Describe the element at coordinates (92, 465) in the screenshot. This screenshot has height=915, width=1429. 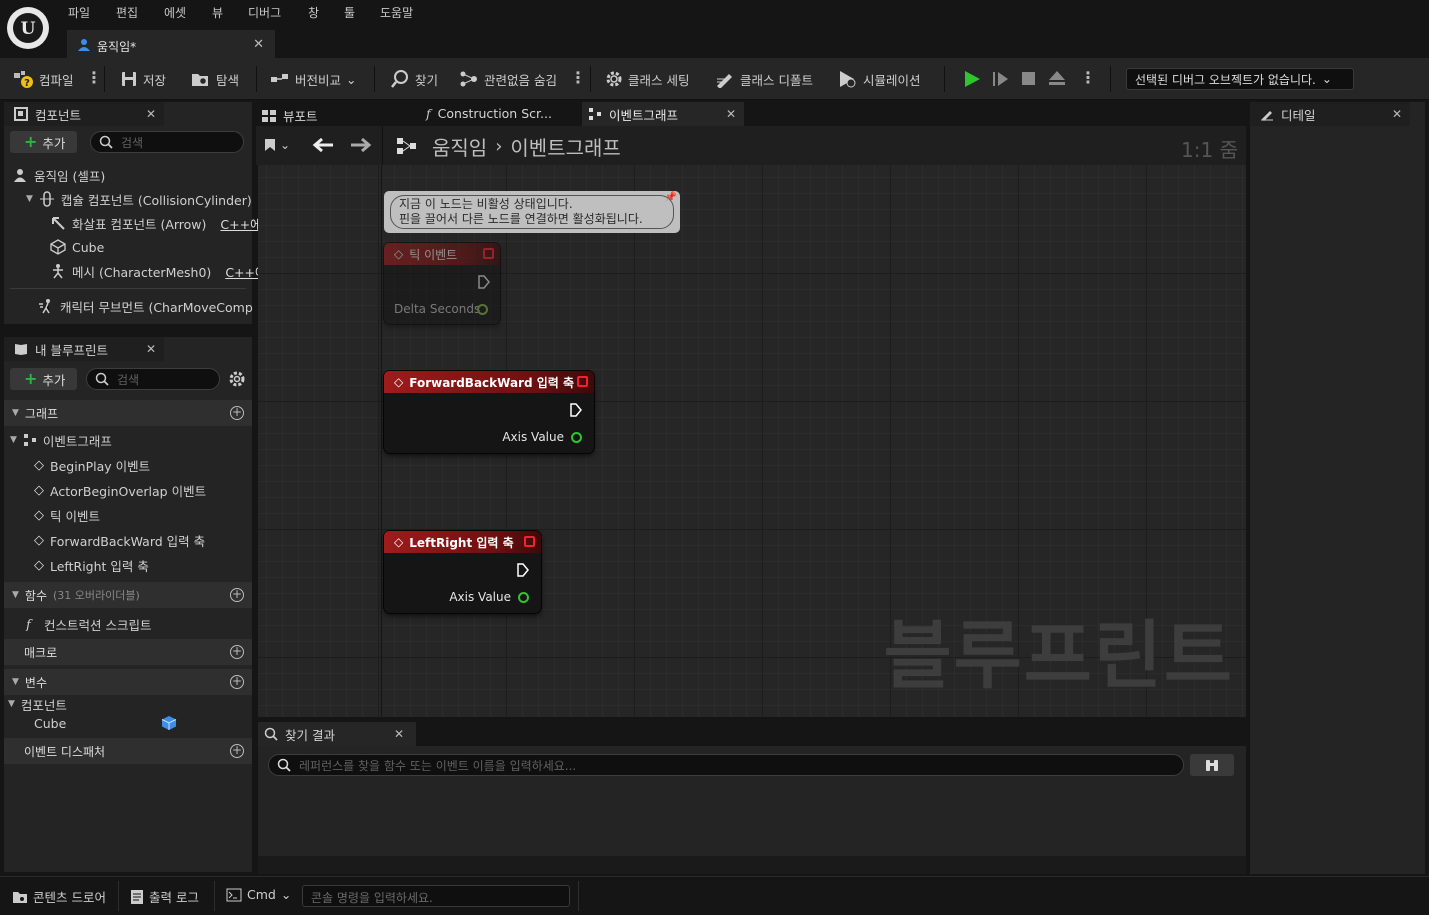
I see `event-item: ◇ BeginPlay 이벤트` at that location.